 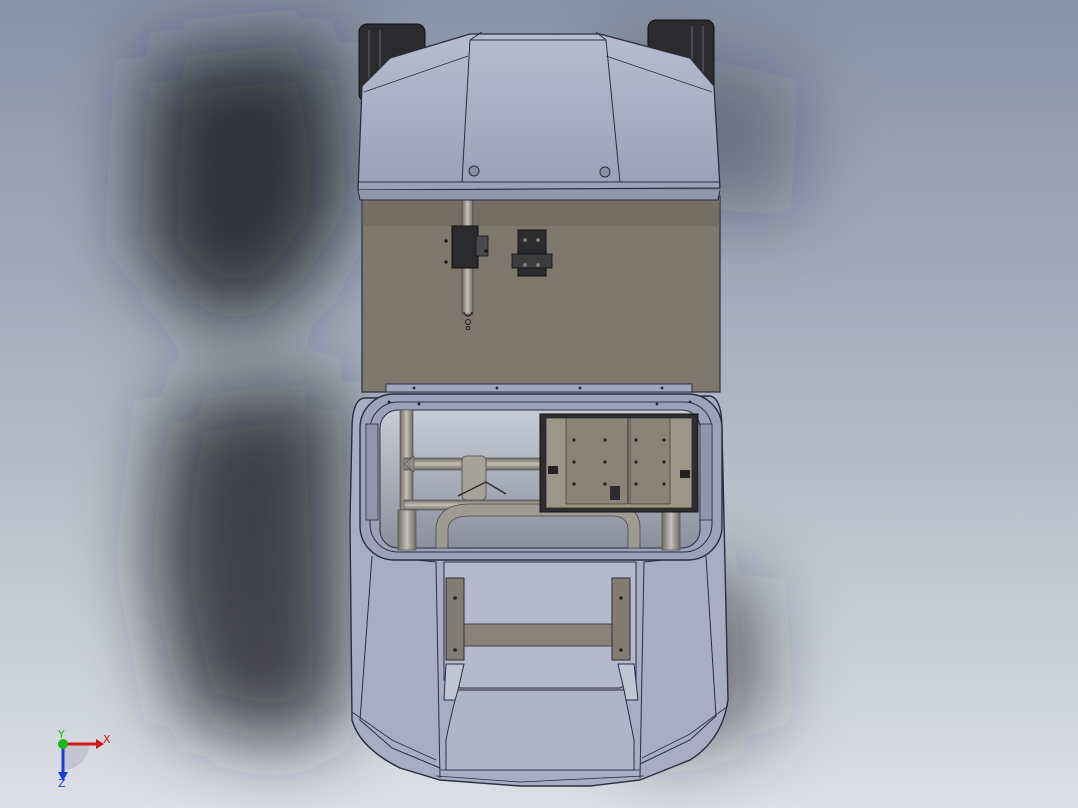 I want to click on left-seat-post, so click(x=455, y=619).